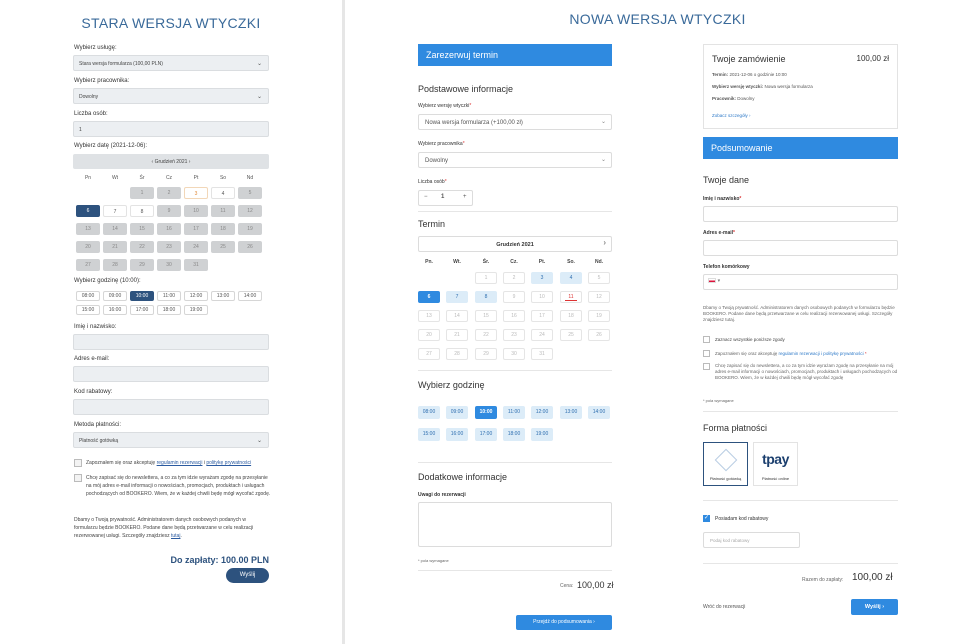  What do you see at coordinates (445, 198) in the screenshot?
I see `persons-stepper: − 1 +` at bounding box center [445, 198].